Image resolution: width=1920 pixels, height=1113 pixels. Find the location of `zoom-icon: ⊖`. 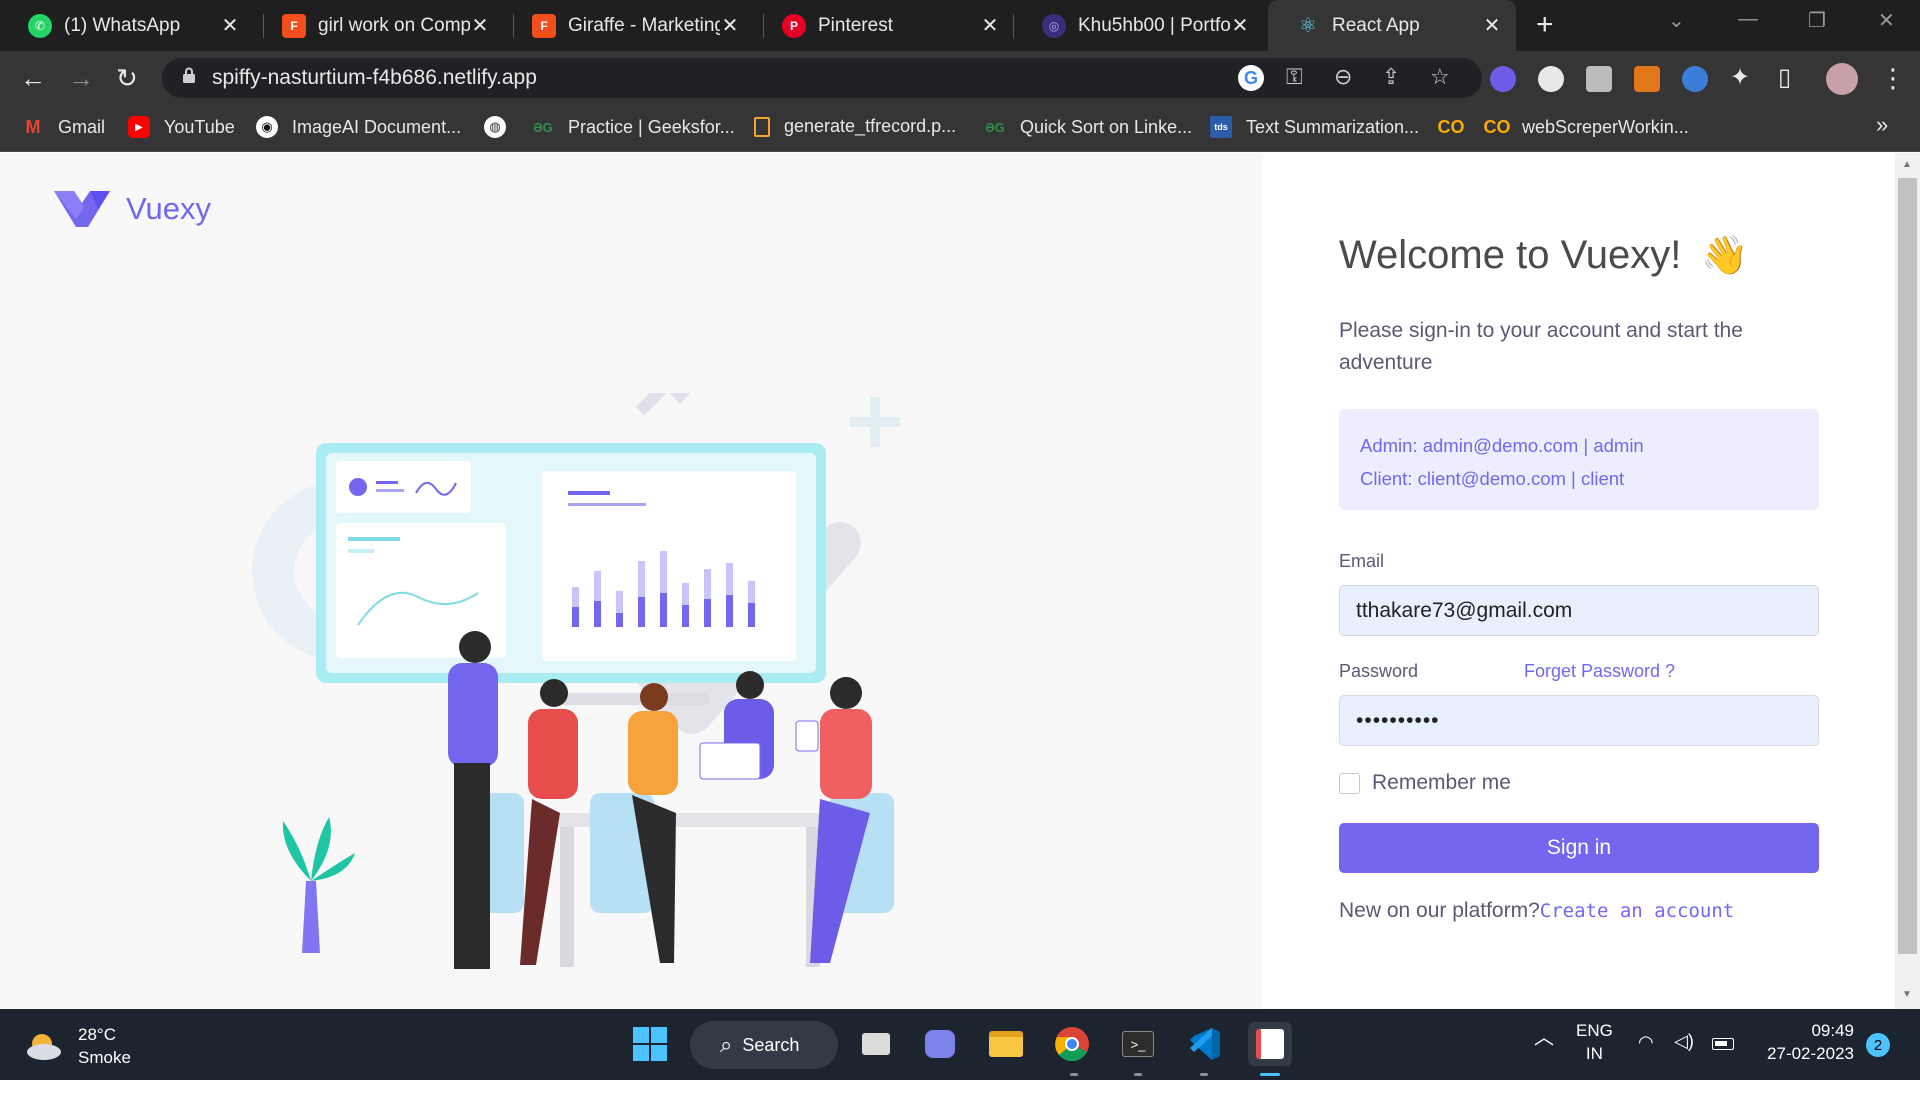

zoom-icon: ⊖ is located at coordinates (1343, 77).